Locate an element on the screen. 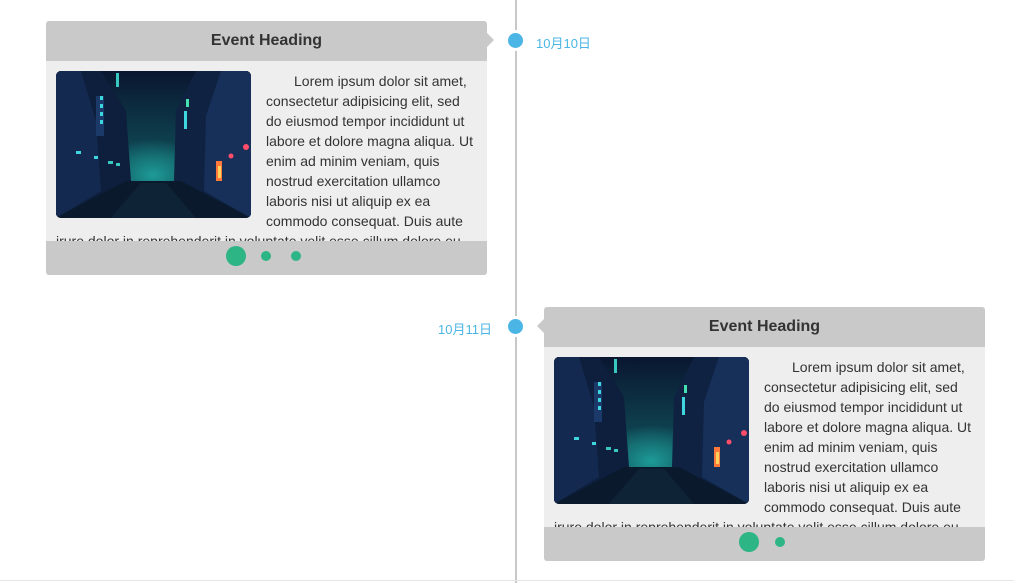 This screenshot has width=1014, height=583. timeline-line is located at coordinates (516, 291).